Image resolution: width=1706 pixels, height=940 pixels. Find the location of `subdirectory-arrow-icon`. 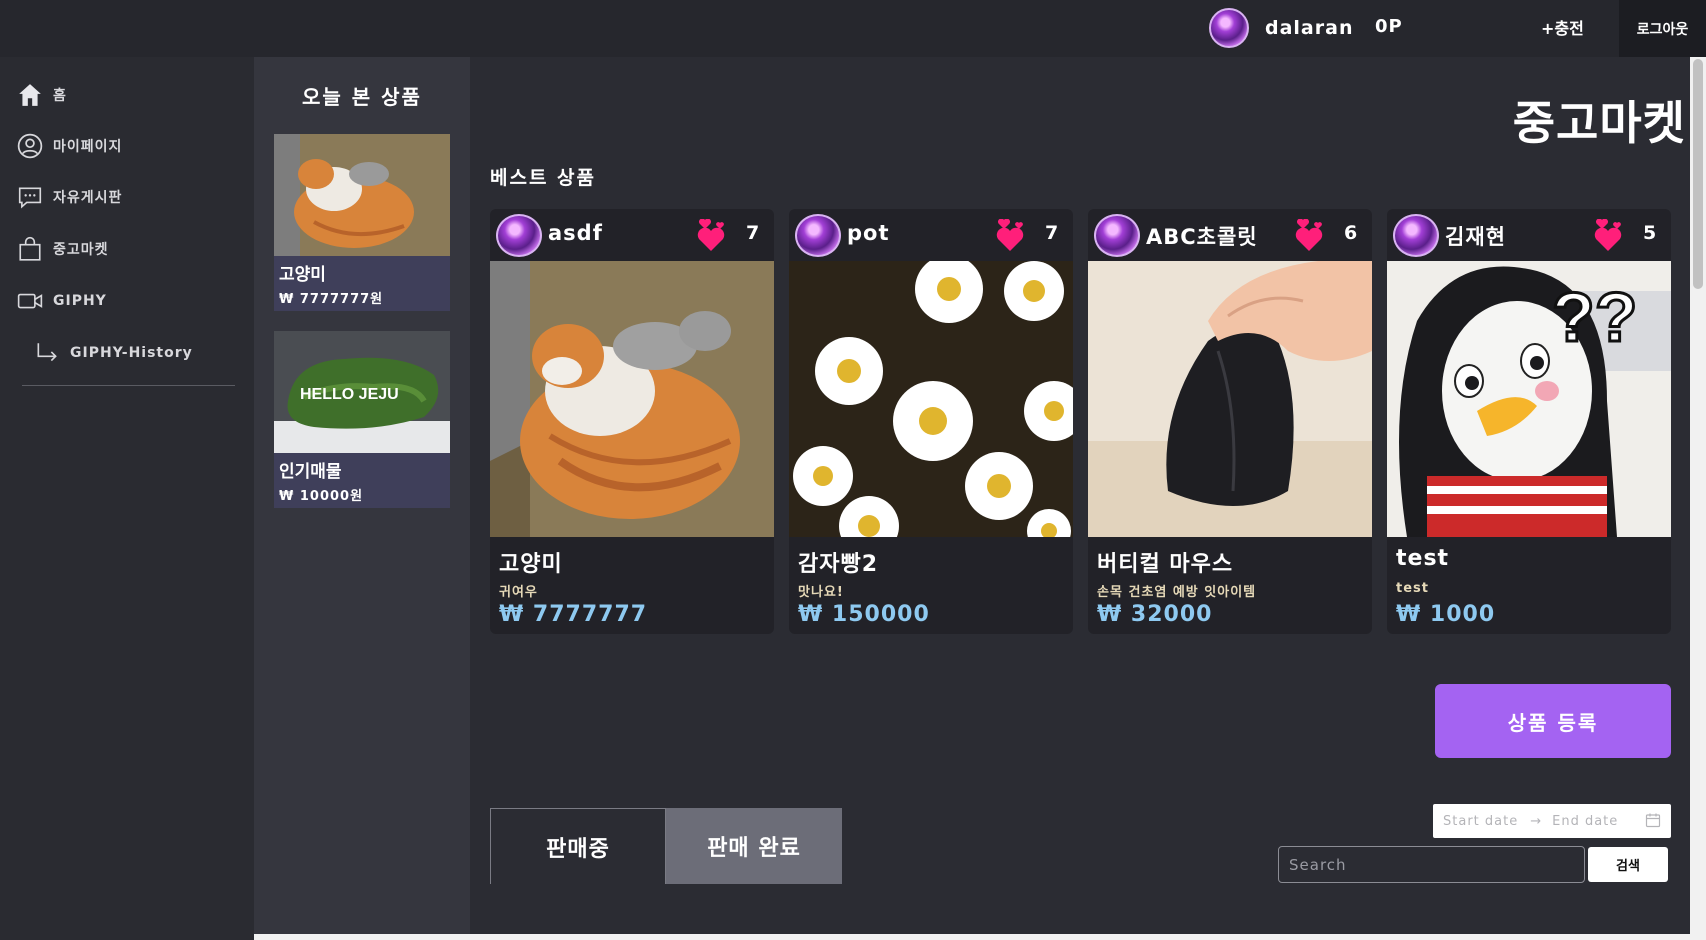

subdirectory-arrow-icon is located at coordinates (47, 353).